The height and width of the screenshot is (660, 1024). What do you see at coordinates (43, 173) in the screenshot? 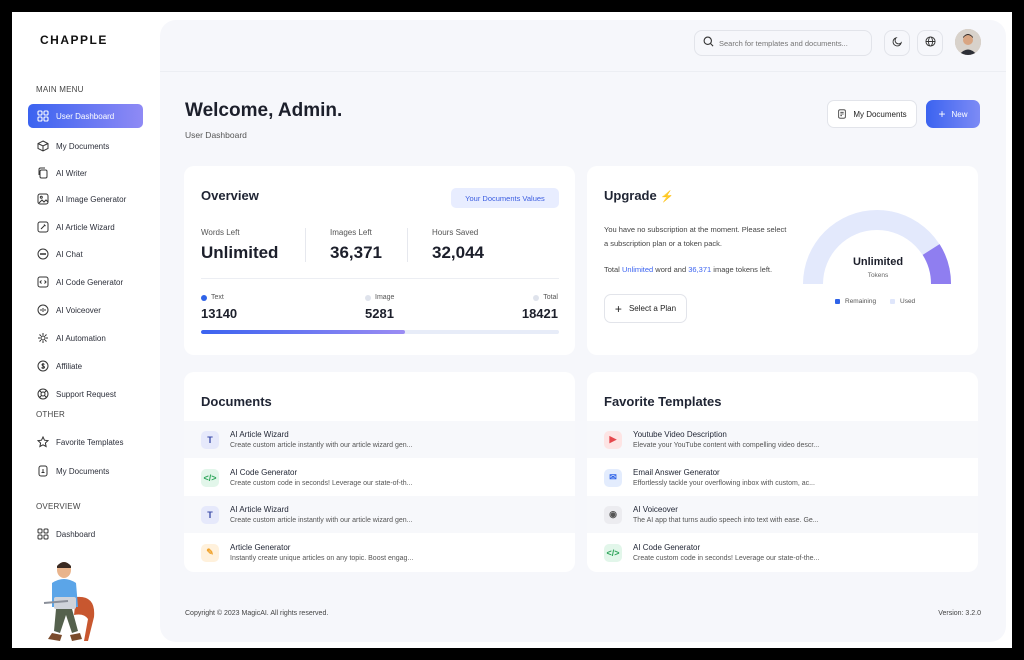
I see `copy-icon` at bounding box center [43, 173].